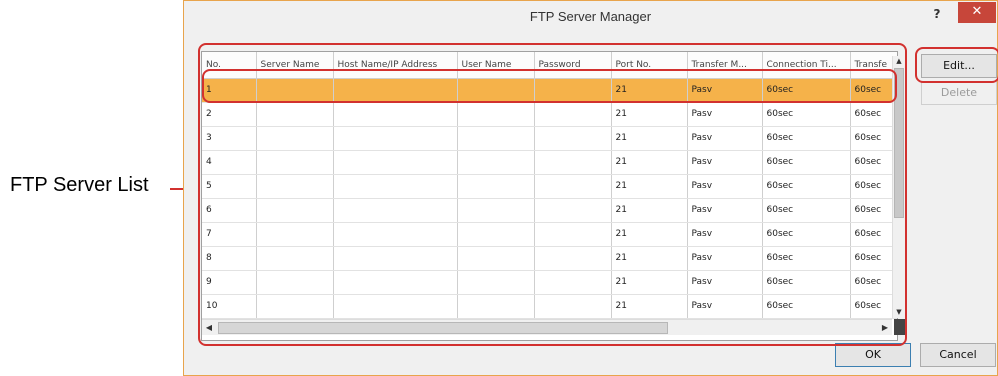  I want to click on table-cell: 8, so click(229, 258).